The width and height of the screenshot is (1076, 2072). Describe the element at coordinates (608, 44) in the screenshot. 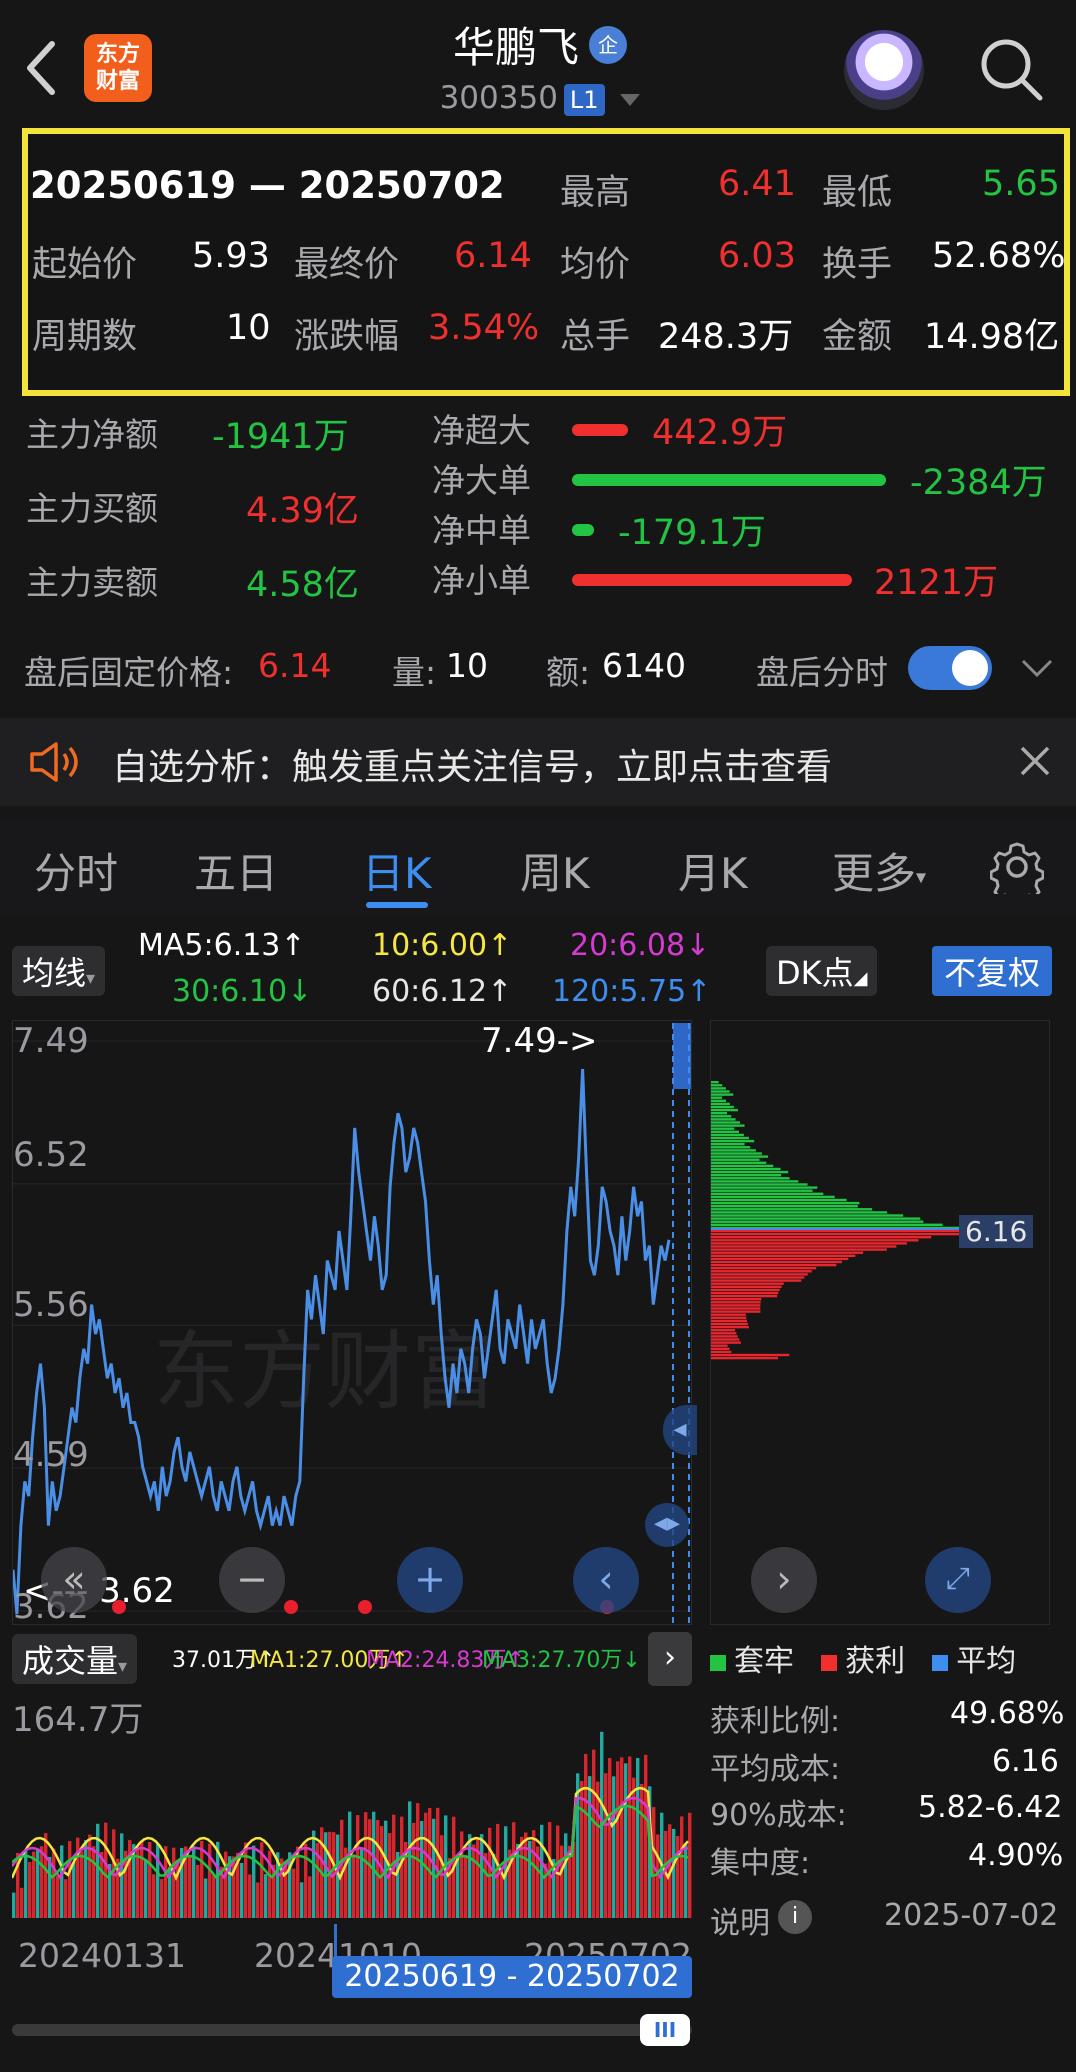

I see `enterprise-badge: 企` at that location.